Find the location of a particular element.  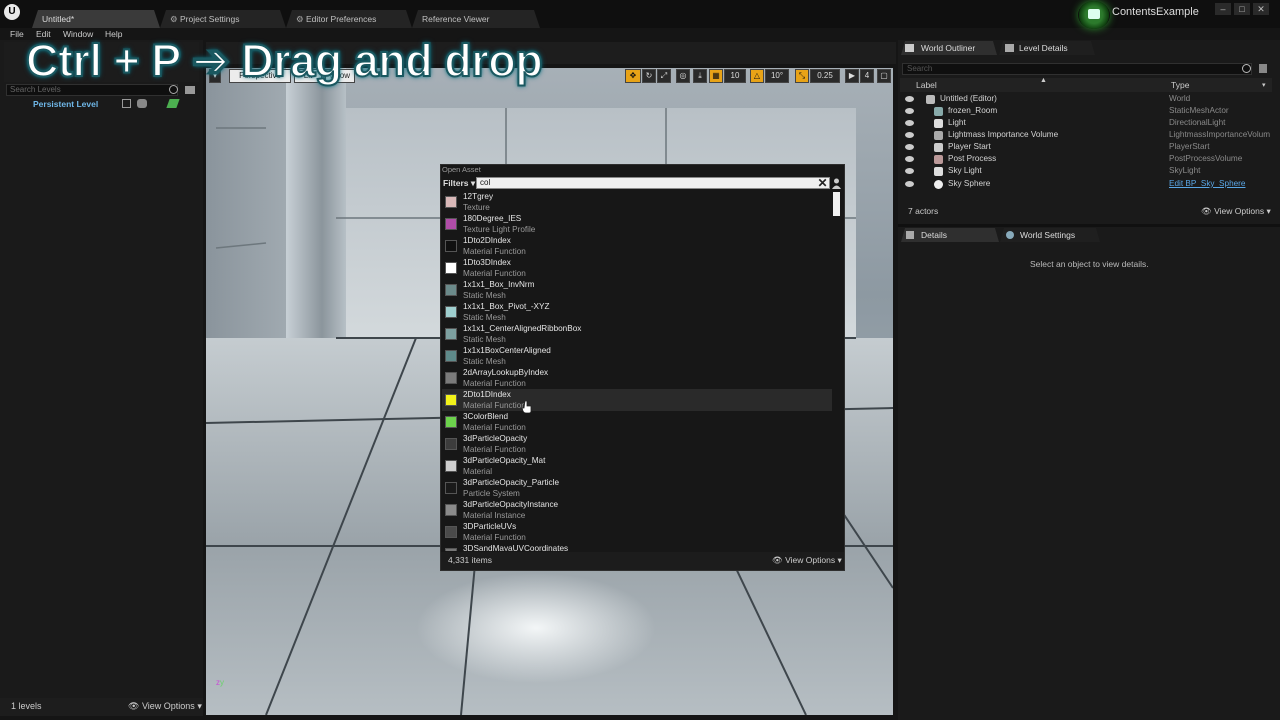

outliner-view-options-button: 👁 View Options ▾ is located at coordinates (1236, 211).